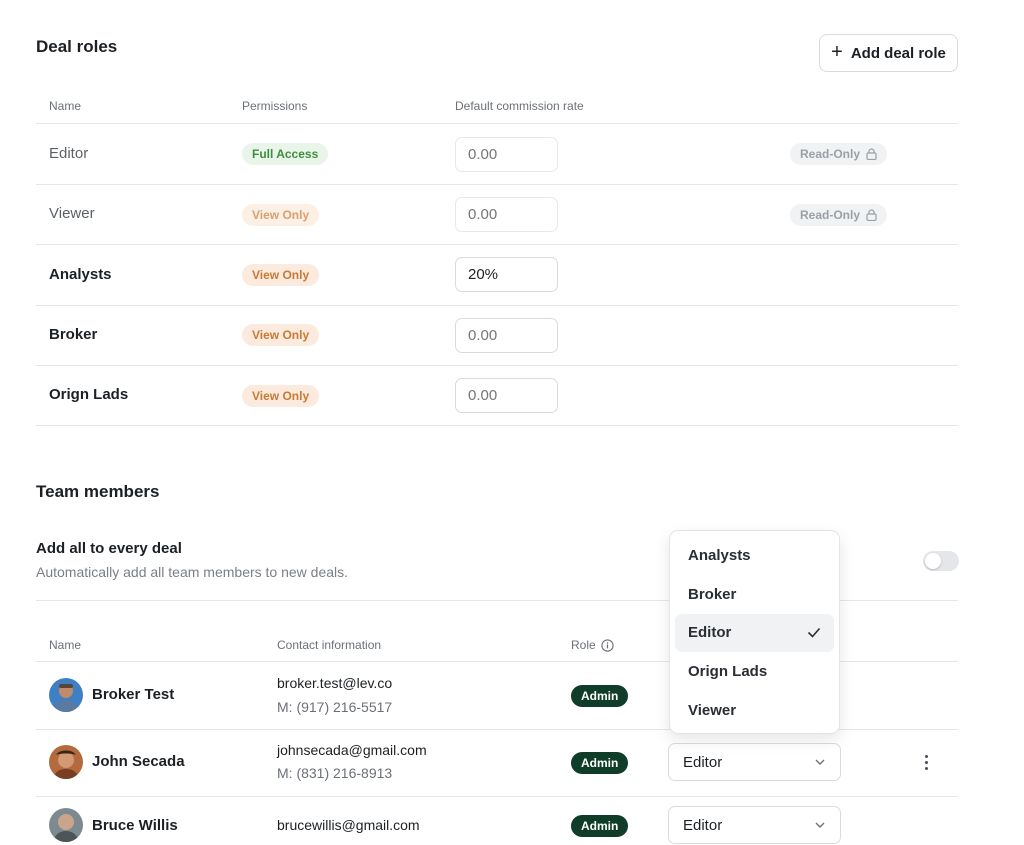 The image size is (1024, 845). What do you see at coordinates (73, 334) in the screenshot?
I see `role-name: Broker` at bounding box center [73, 334].